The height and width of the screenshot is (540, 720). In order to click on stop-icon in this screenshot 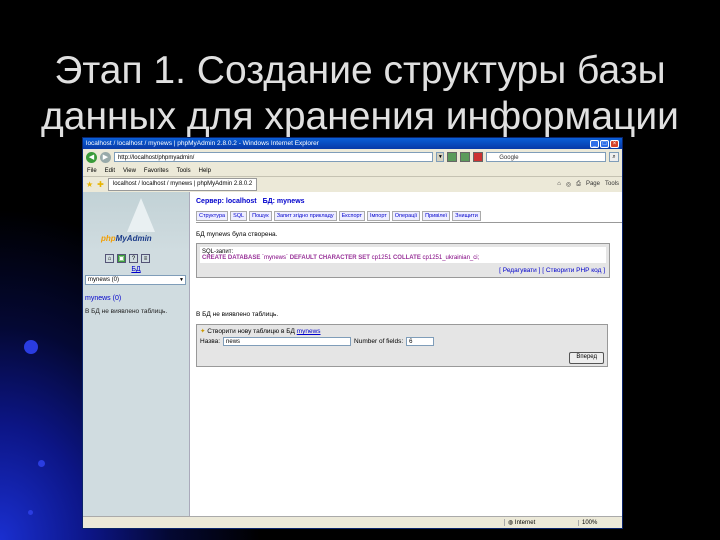, I will do `click(478, 157)`.